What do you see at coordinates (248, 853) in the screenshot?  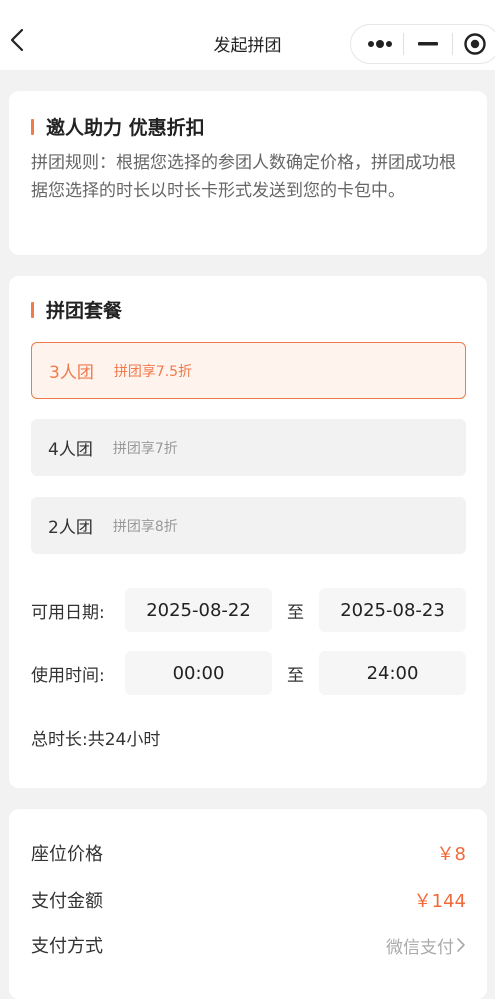 I see `seat-price-row: 座位价格 ￥8` at bounding box center [248, 853].